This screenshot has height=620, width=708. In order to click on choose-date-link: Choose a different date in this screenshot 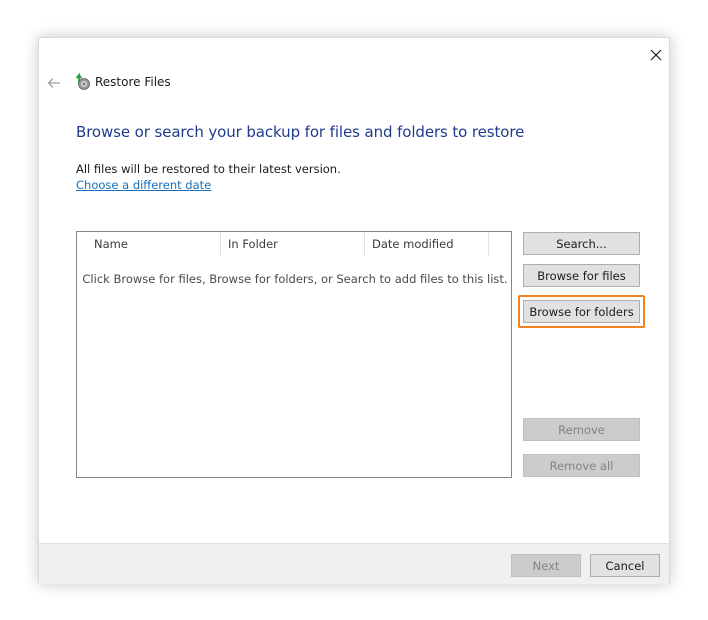, I will do `click(143, 185)`.